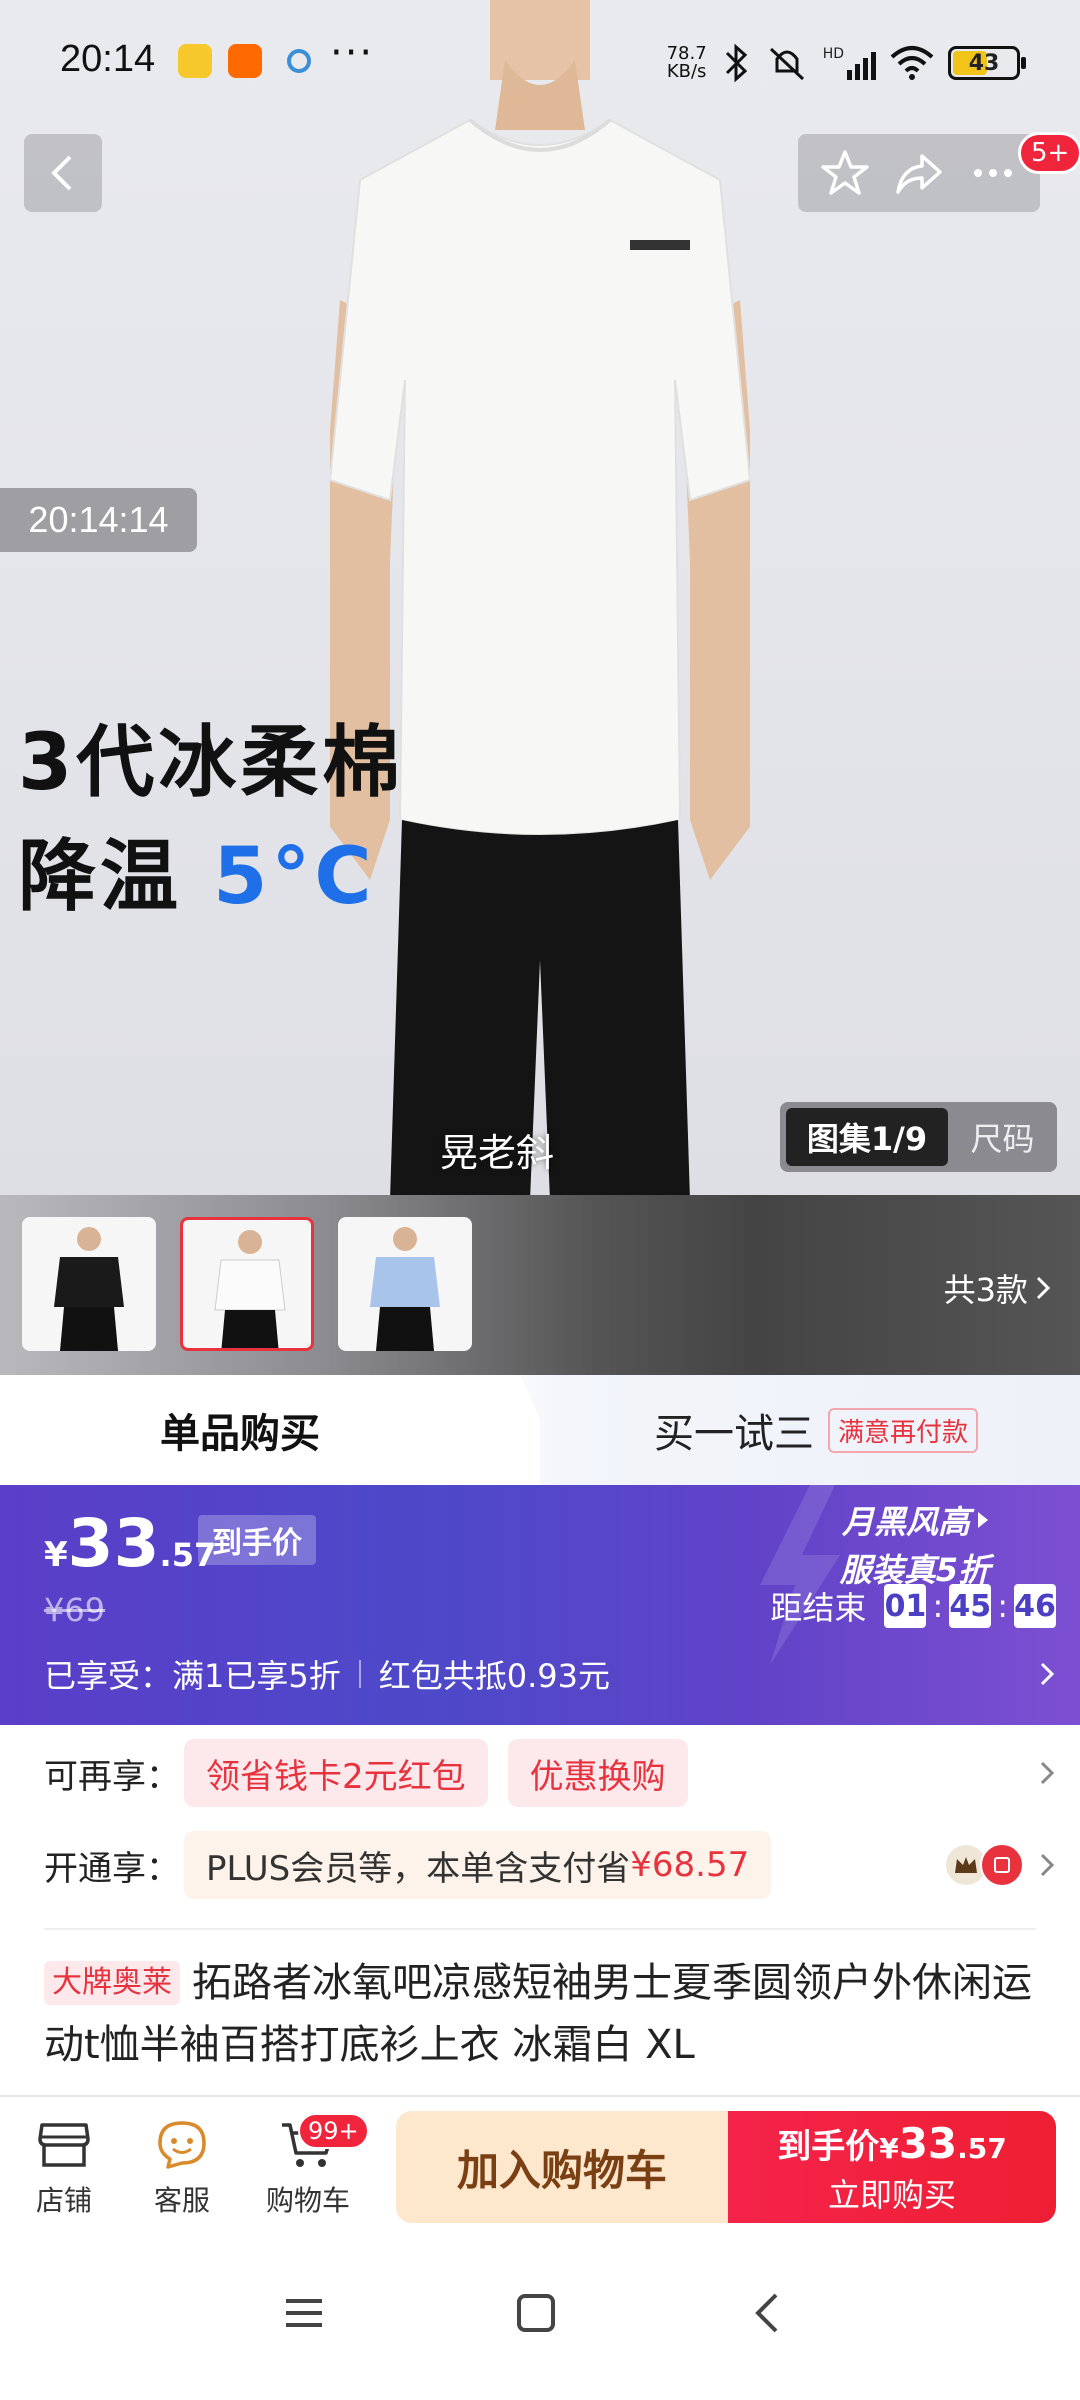  What do you see at coordinates (299, 61) in the screenshot?
I see `carrier-icon` at bounding box center [299, 61].